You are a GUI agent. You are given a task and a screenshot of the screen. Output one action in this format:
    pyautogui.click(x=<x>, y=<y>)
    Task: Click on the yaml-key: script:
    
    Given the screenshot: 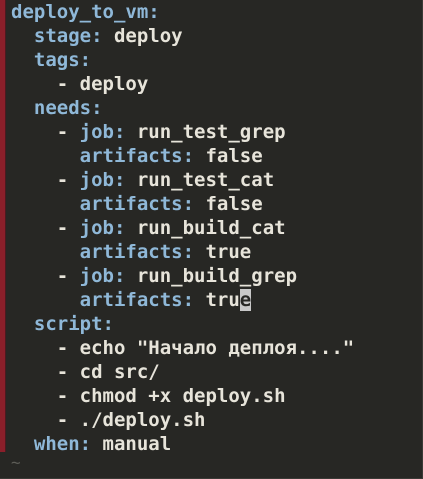 What is the action you would take?
    pyautogui.click(x=73, y=324)
    